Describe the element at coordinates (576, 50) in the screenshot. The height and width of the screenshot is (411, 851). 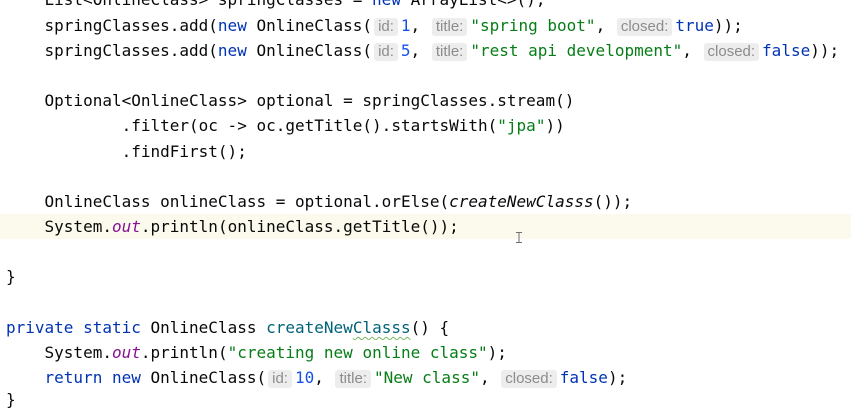
I see `string-literal: "rest api development"` at that location.